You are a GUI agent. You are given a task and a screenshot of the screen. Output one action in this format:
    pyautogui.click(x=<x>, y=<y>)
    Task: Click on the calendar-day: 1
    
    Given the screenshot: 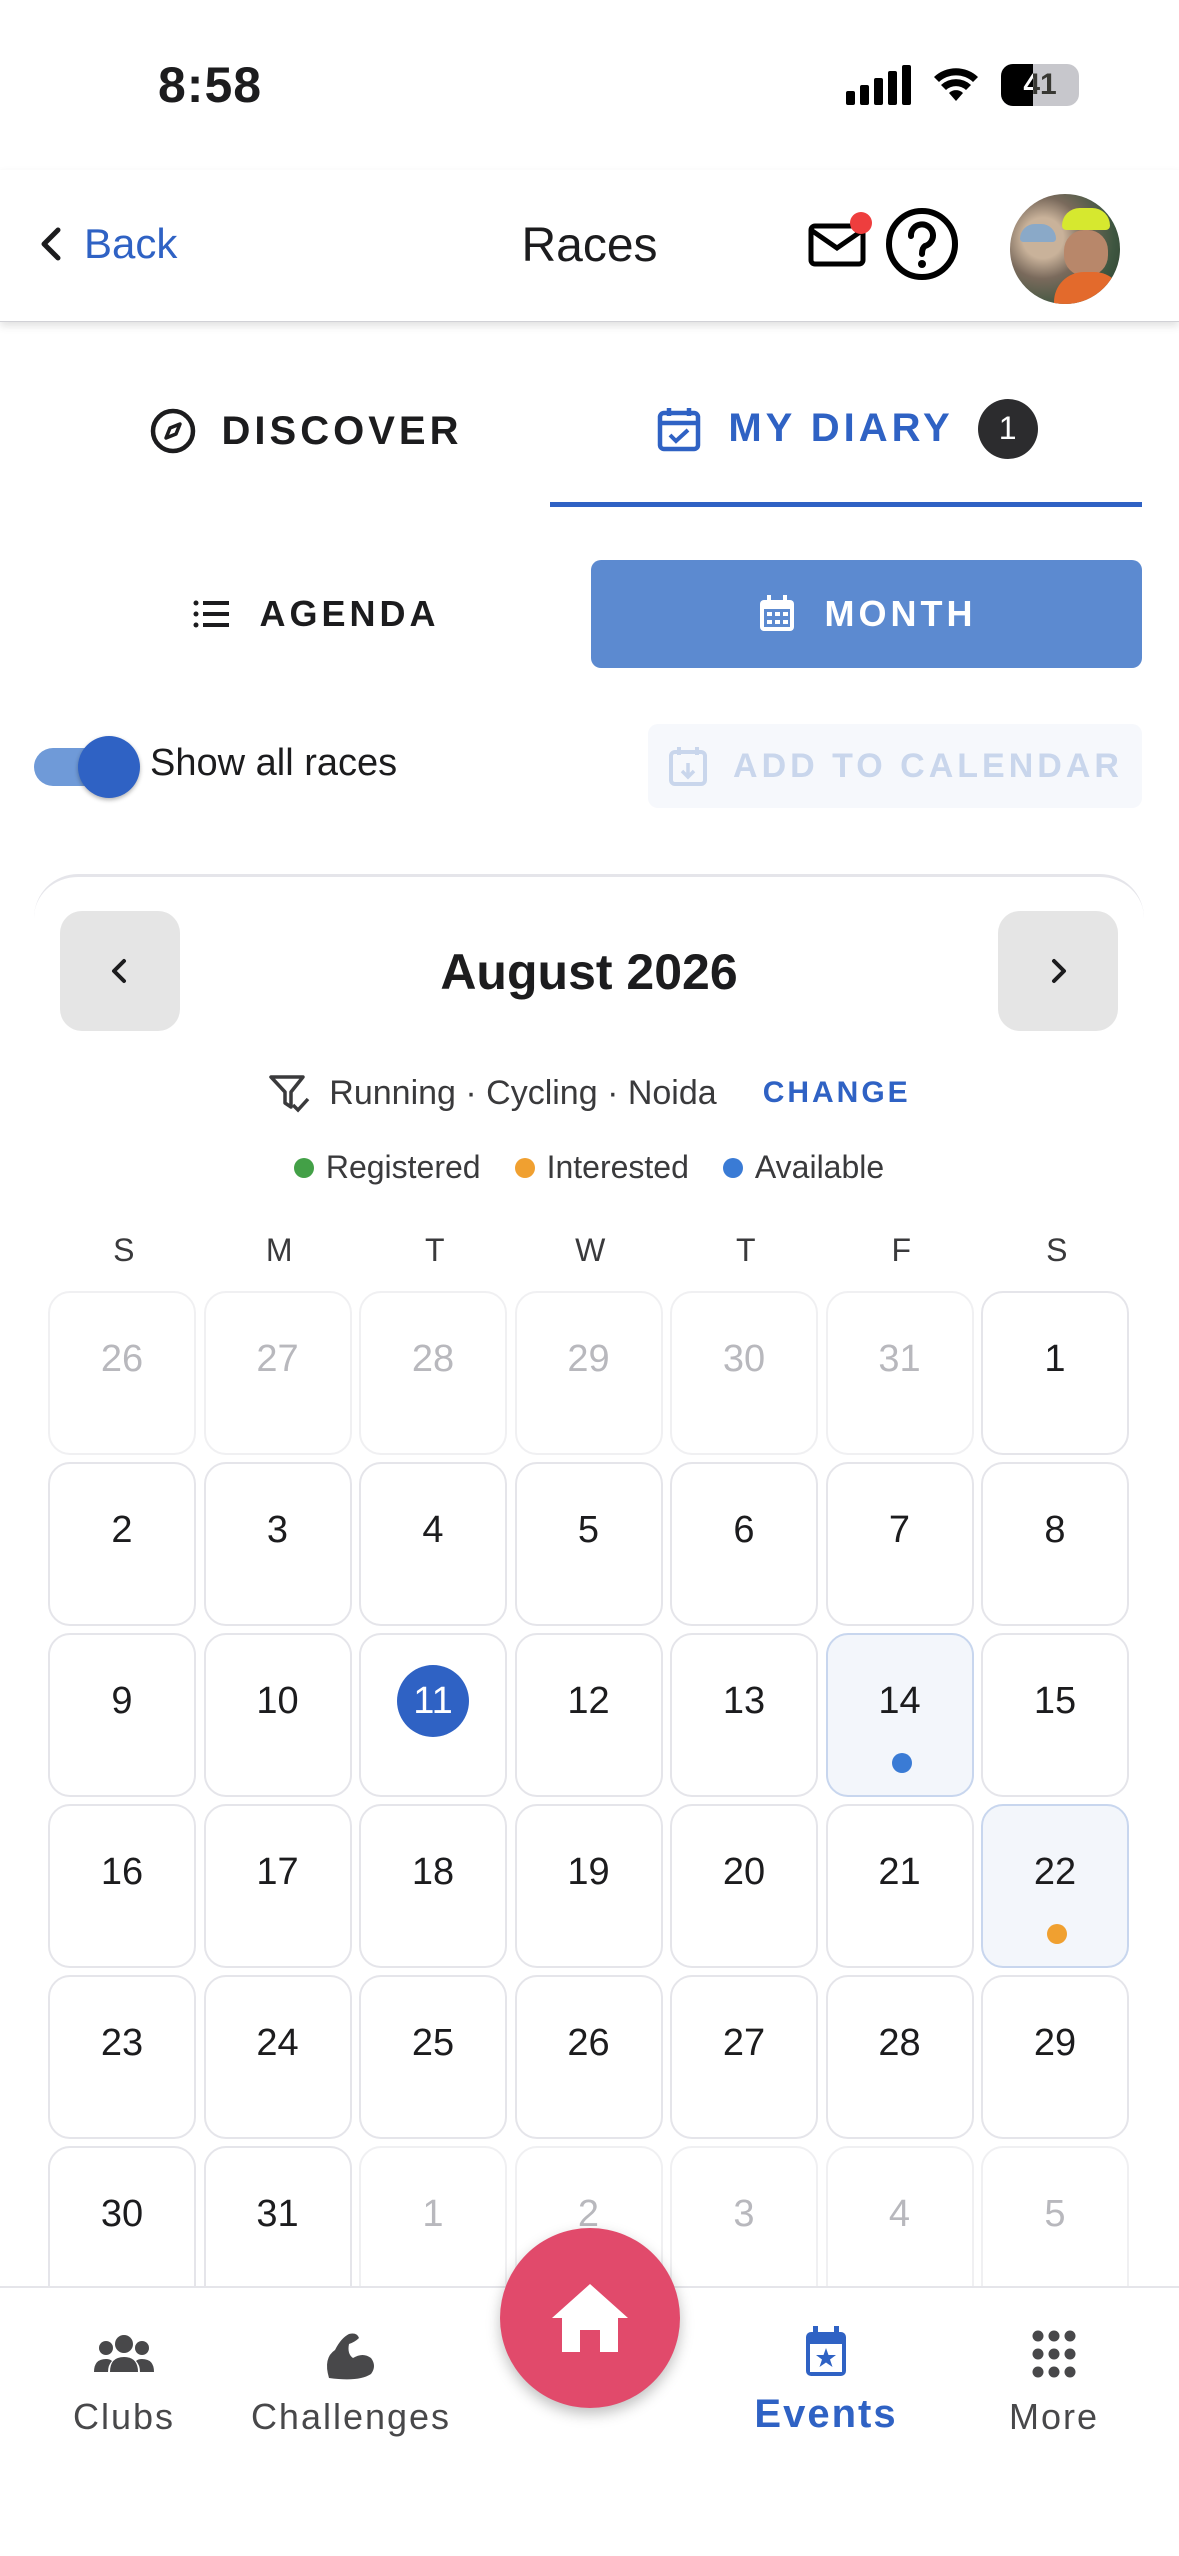 What is the action you would take?
    pyautogui.click(x=1055, y=1373)
    